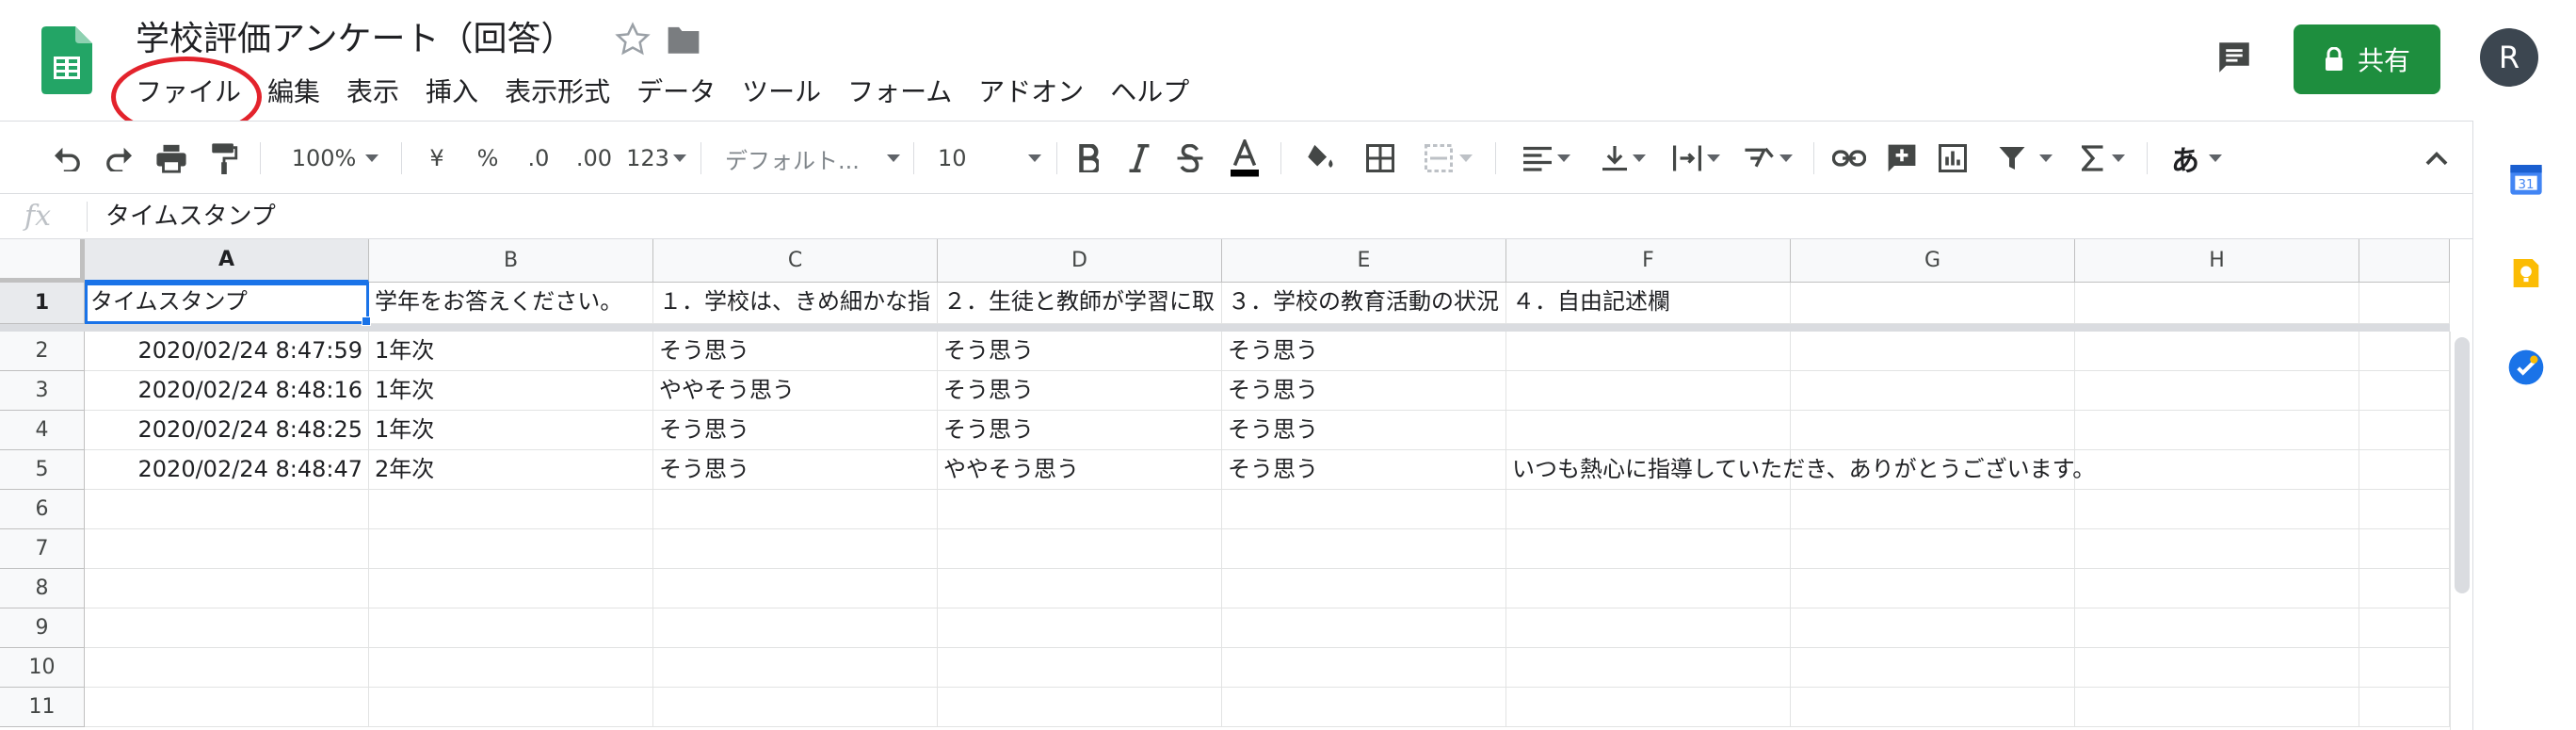 The image size is (2576, 730). What do you see at coordinates (42, 470) in the screenshot?
I see `row-header-5: 5` at bounding box center [42, 470].